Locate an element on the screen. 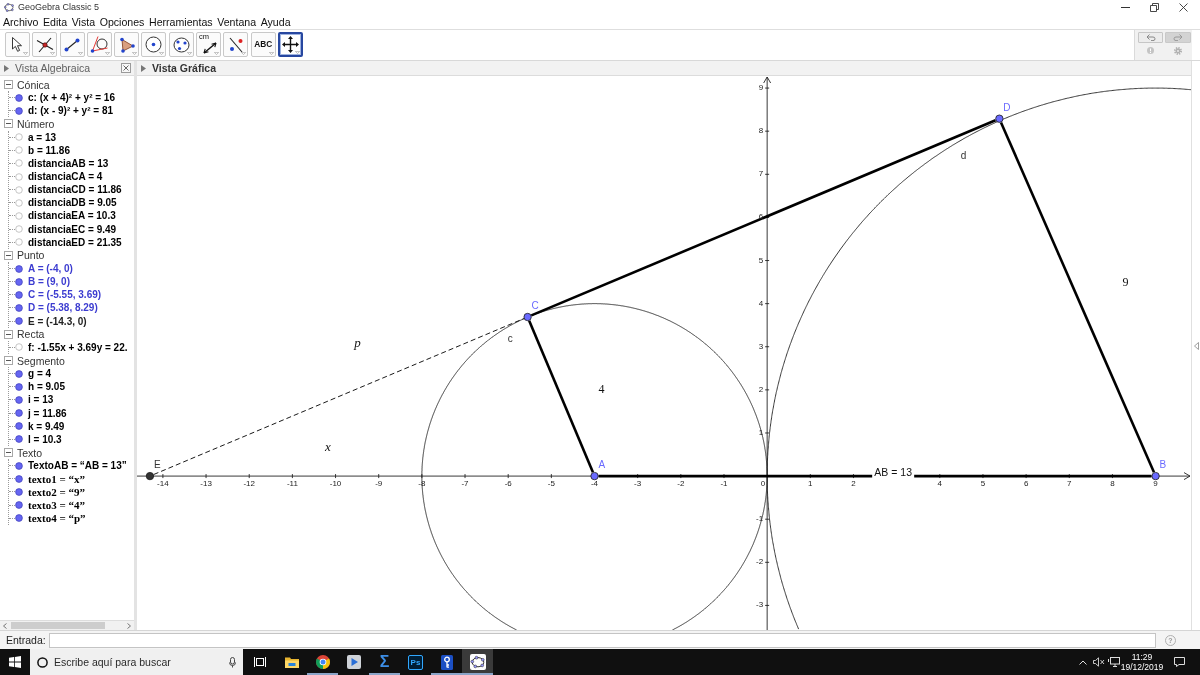 The height and width of the screenshot is (675, 1200). object-definition: g = 4 is located at coordinates (40, 374).